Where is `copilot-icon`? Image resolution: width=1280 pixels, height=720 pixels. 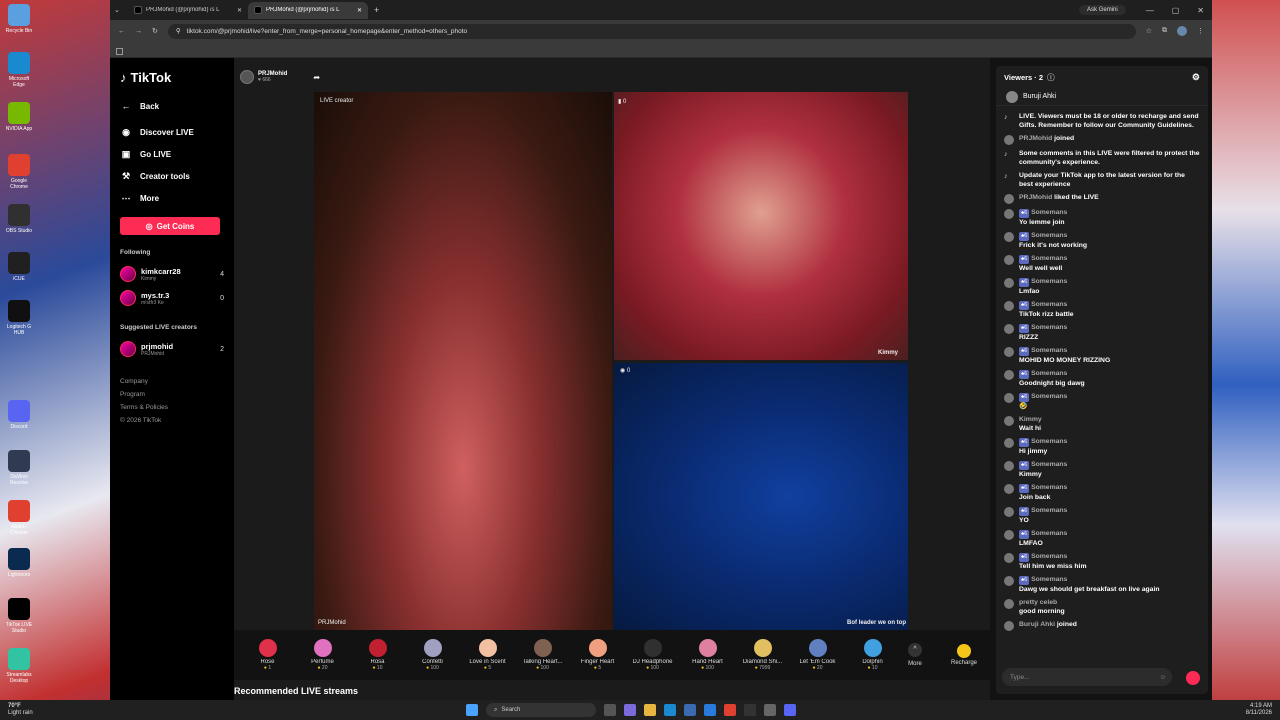
copilot-icon is located at coordinates (630, 710).